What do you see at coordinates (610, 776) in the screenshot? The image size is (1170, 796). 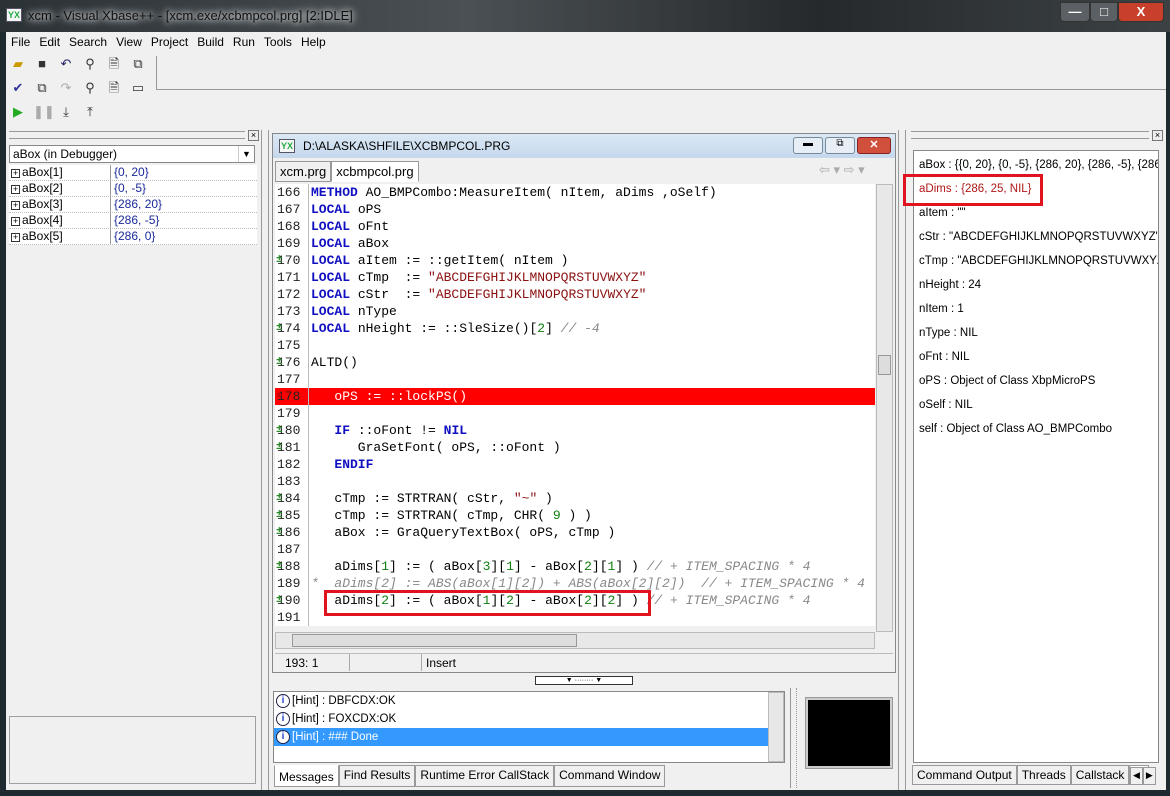 I see `tab-command-window: Command Window` at bounding box center [610, 776].